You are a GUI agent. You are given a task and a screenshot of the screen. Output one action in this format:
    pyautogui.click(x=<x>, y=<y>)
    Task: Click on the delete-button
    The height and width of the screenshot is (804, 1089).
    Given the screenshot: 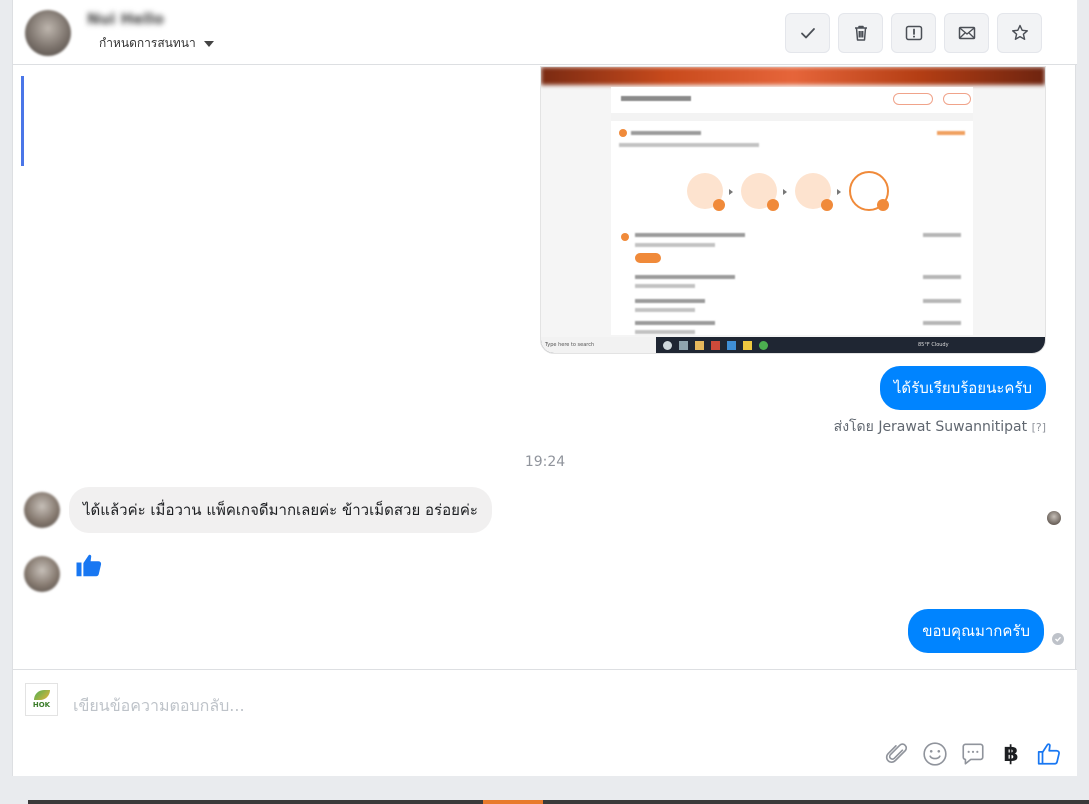 What is the action you would take?
    pyautogui.click(x=860, y=33)
    